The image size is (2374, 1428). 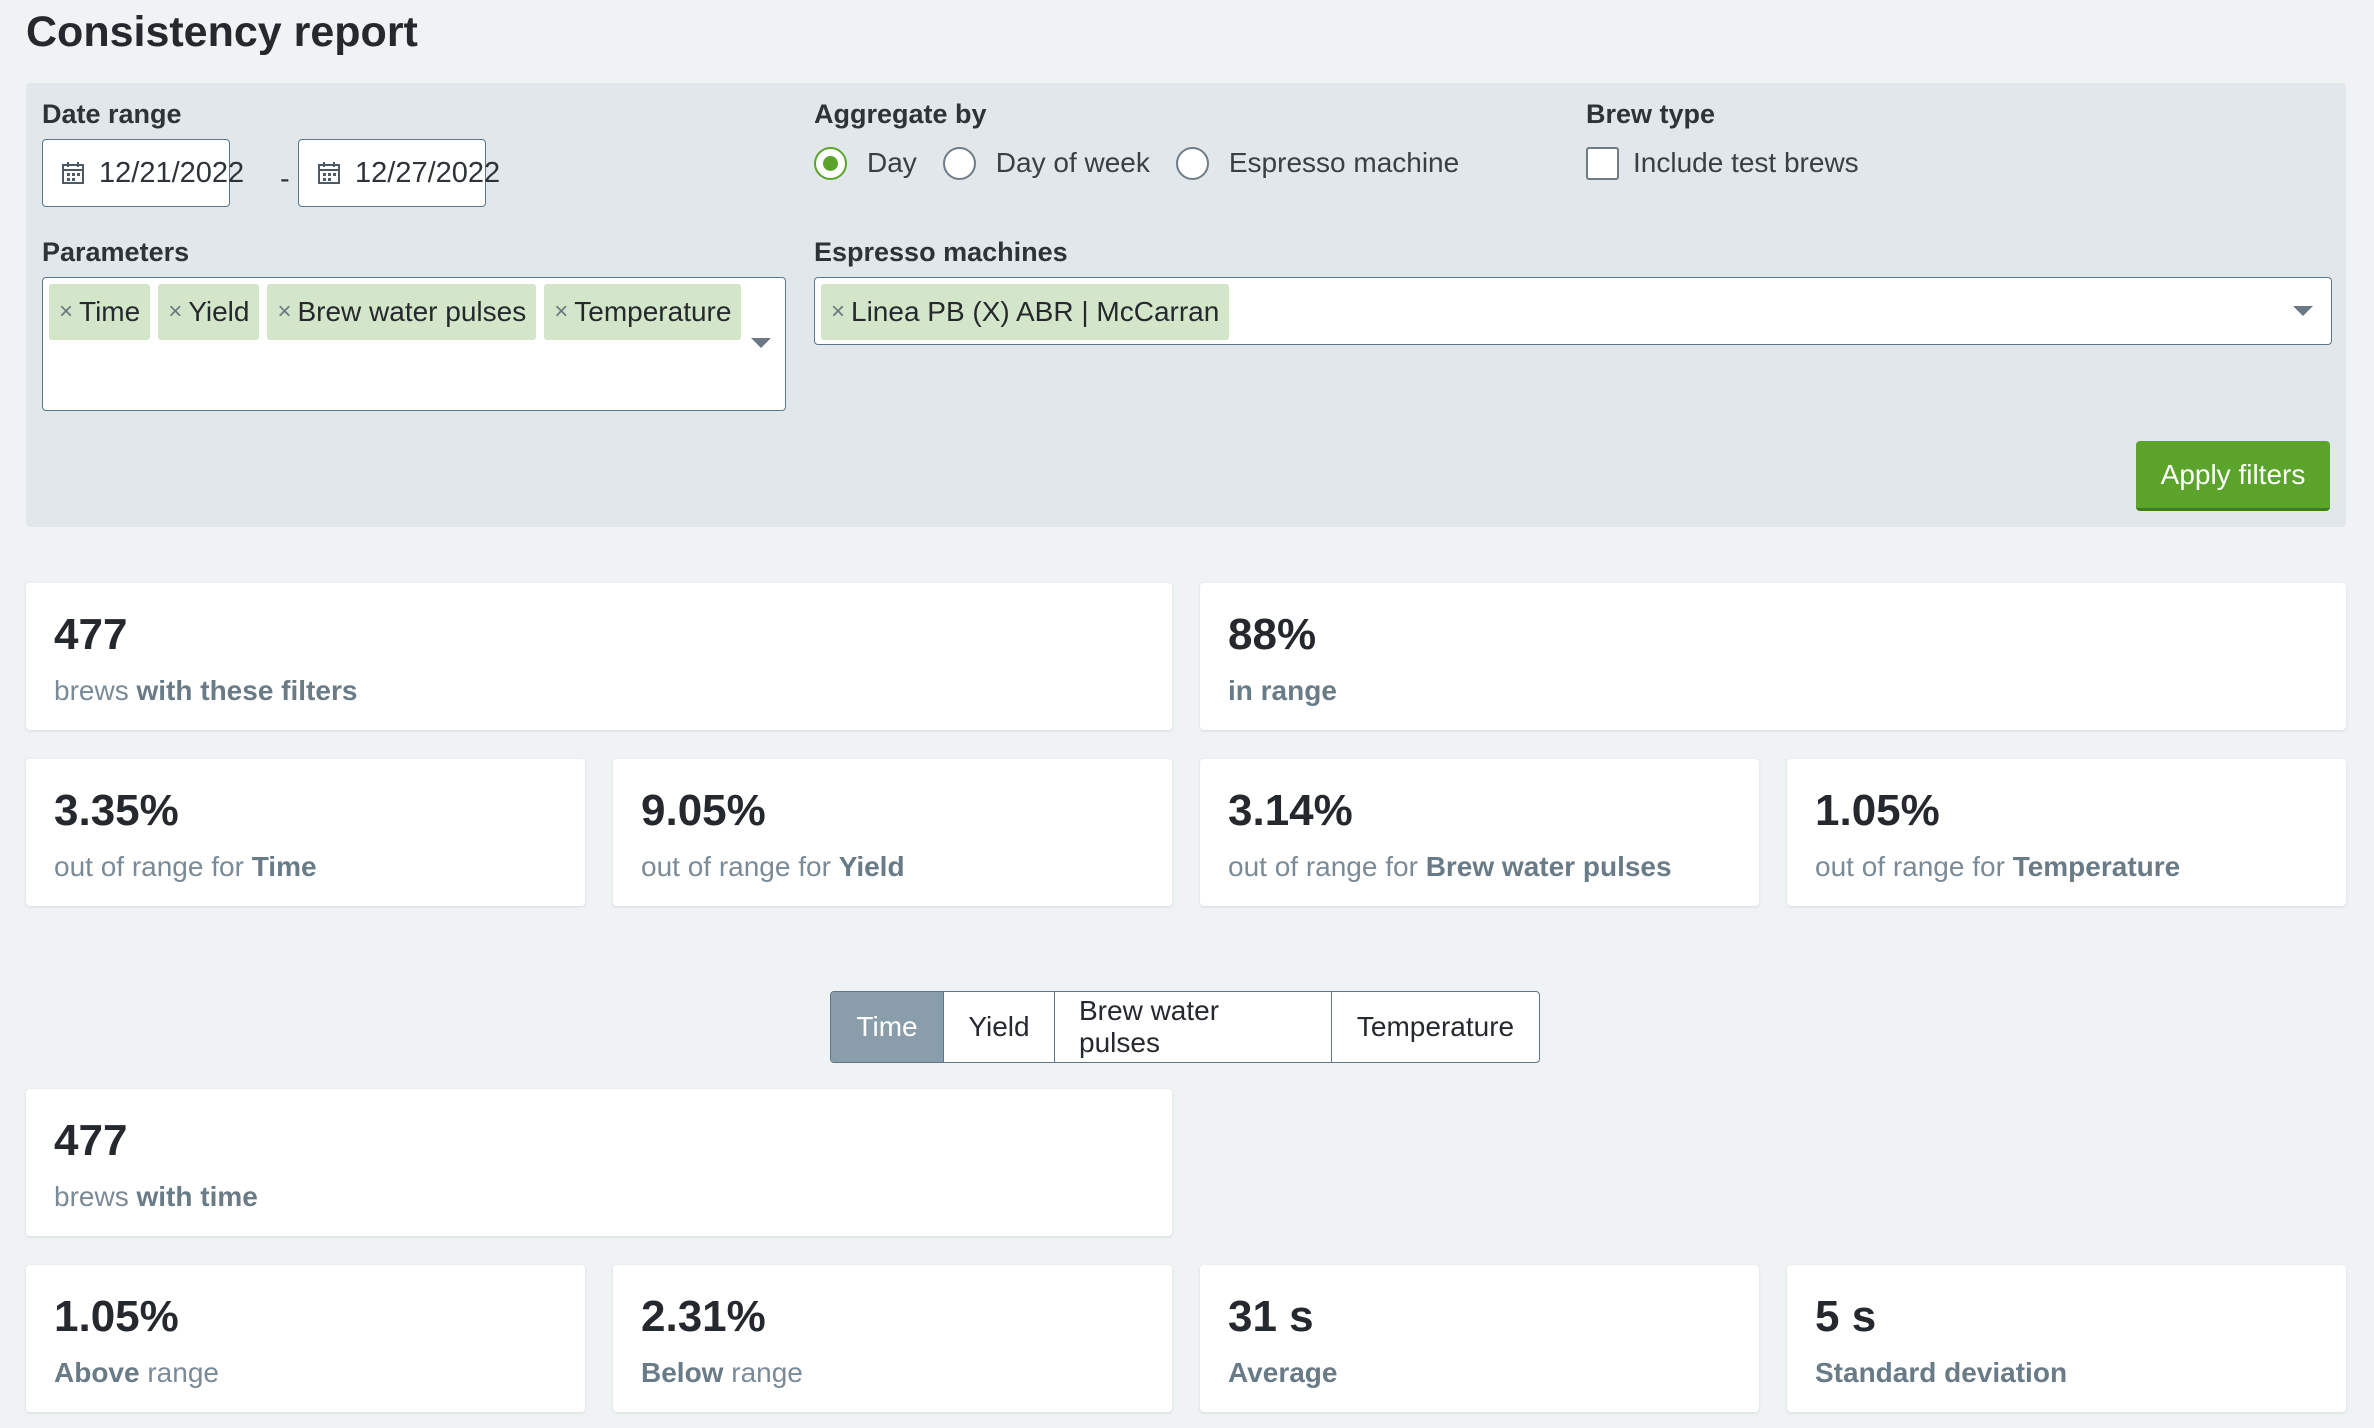 What do you see at coordinates (156, 1197) in the screenshot?
I see `brews-with-time-label: brews with time` at bounding box center [156, 1197].